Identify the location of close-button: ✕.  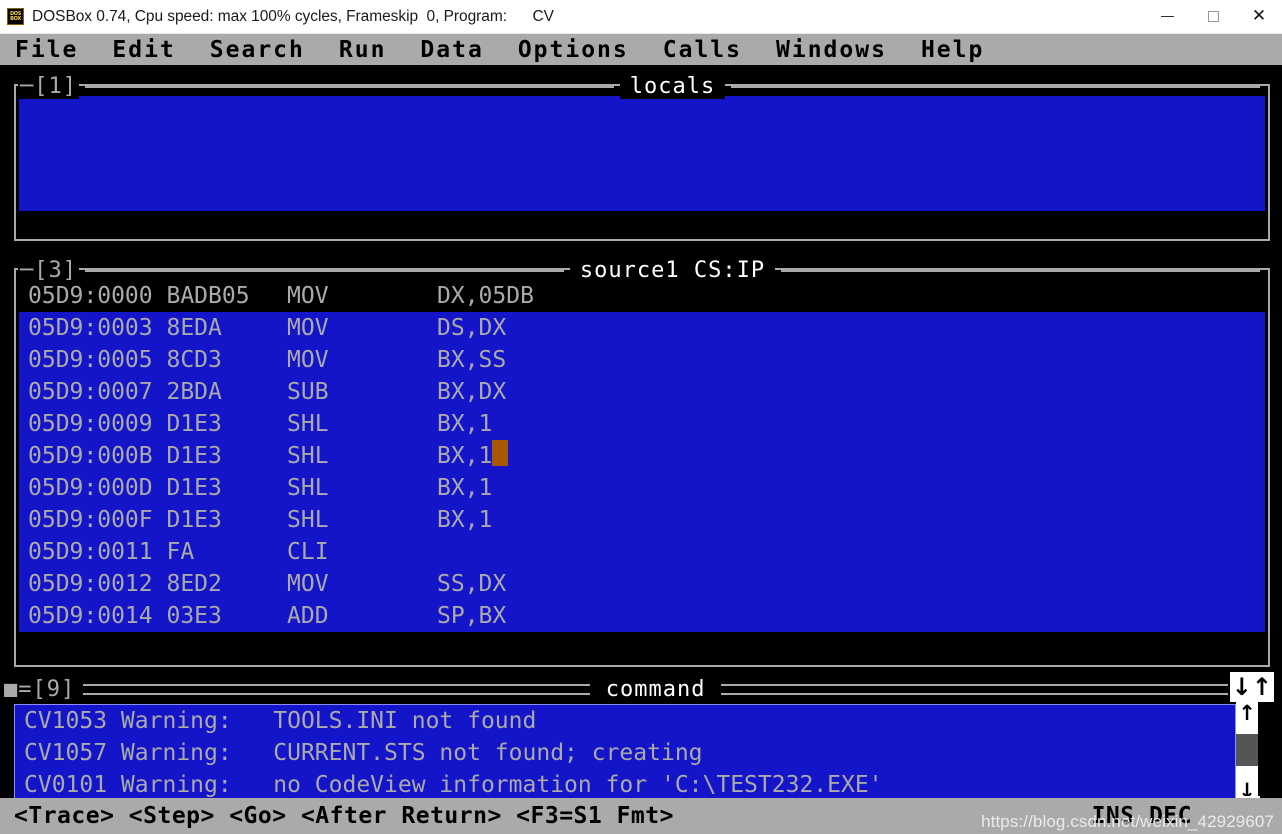
(1259, 16).